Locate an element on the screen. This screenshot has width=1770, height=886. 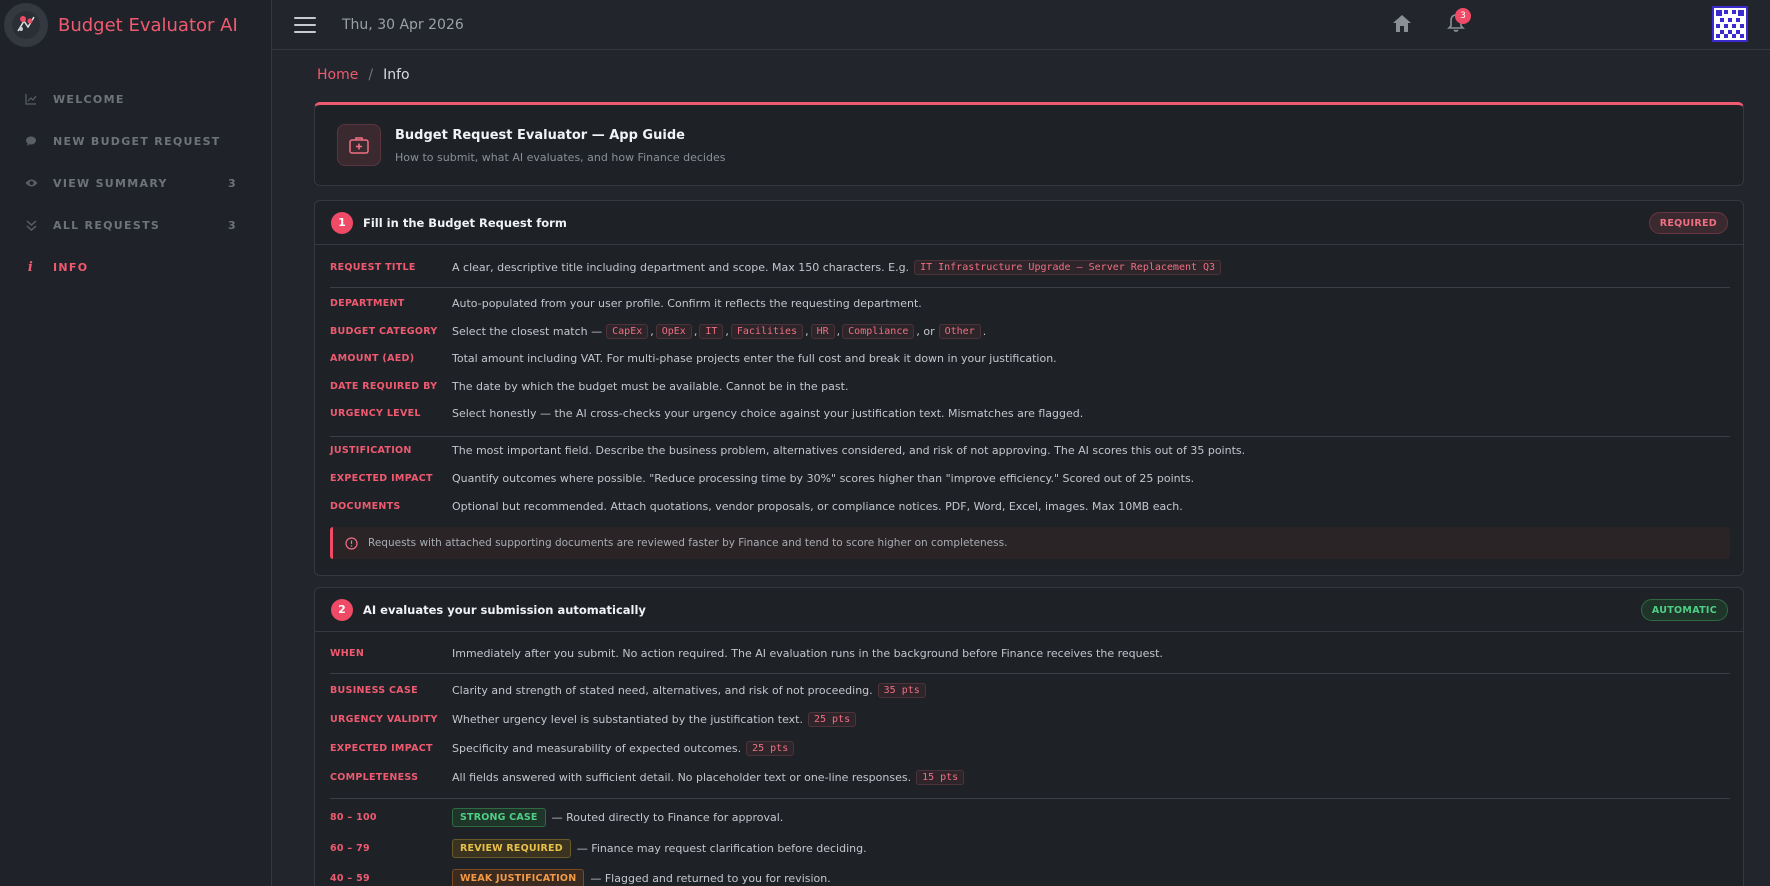
clock-icon is located at coordinates (351, 543).